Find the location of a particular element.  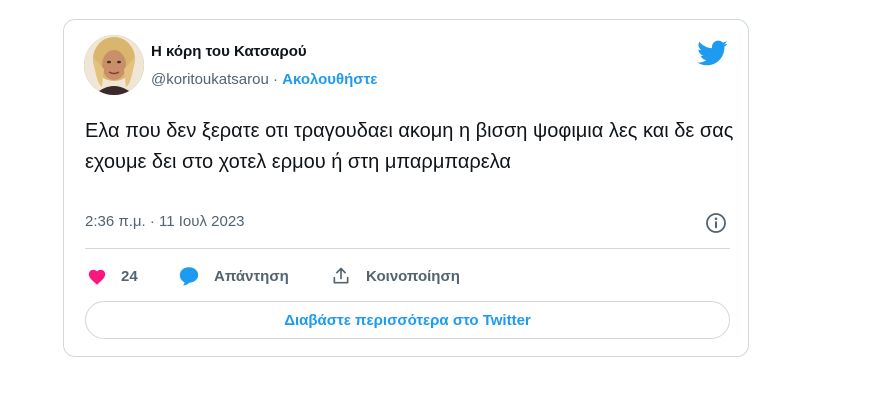

reply-label: Απάντηση is located at coordinates (251, 276).